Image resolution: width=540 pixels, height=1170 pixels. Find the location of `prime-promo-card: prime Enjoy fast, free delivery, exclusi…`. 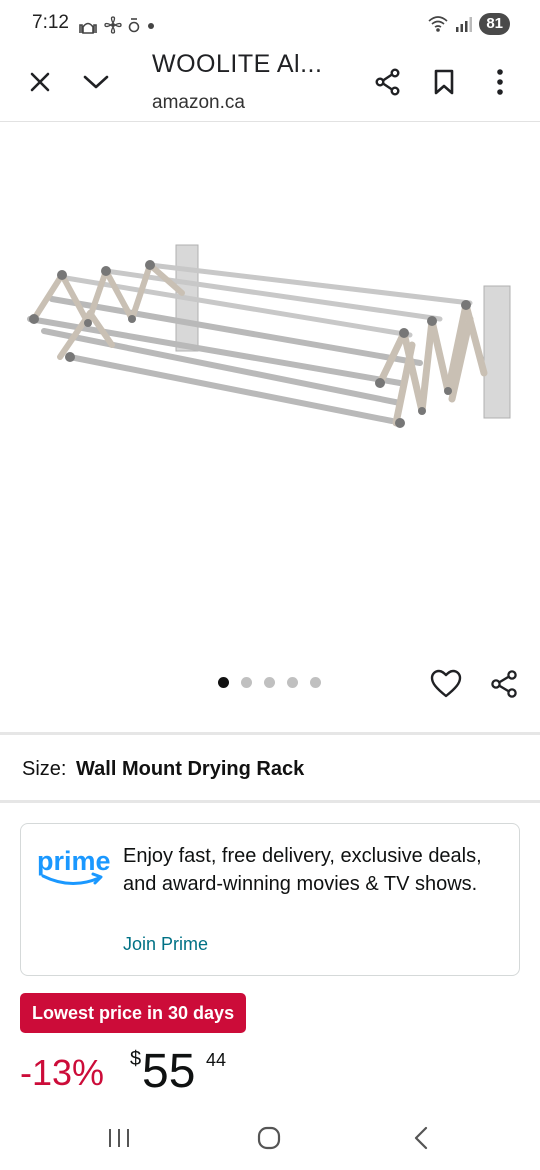

prime-promo-card: prime Enjoy fast, free delivery, exclusi… is located at coordinates (270, 899).